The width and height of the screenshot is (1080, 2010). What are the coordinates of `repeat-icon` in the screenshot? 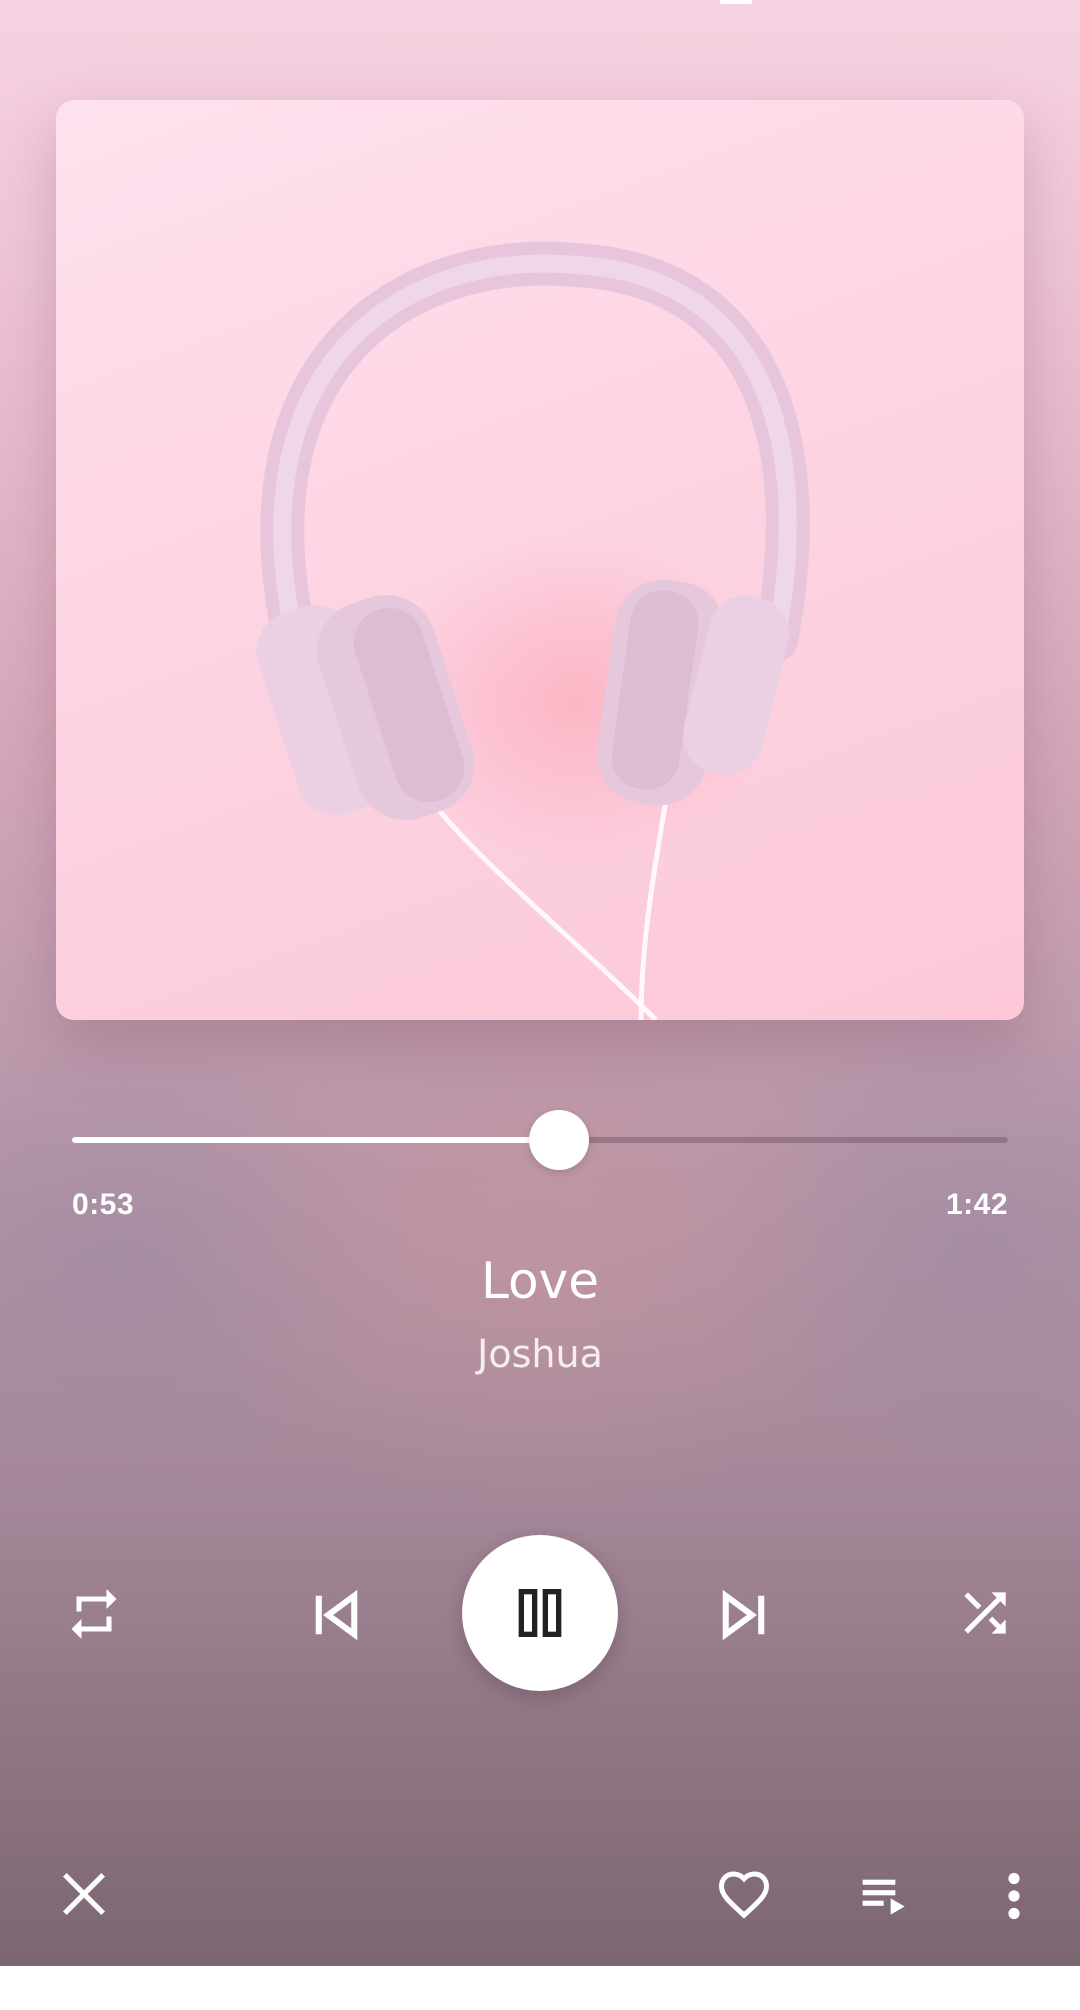 It's located at (94, 1614).